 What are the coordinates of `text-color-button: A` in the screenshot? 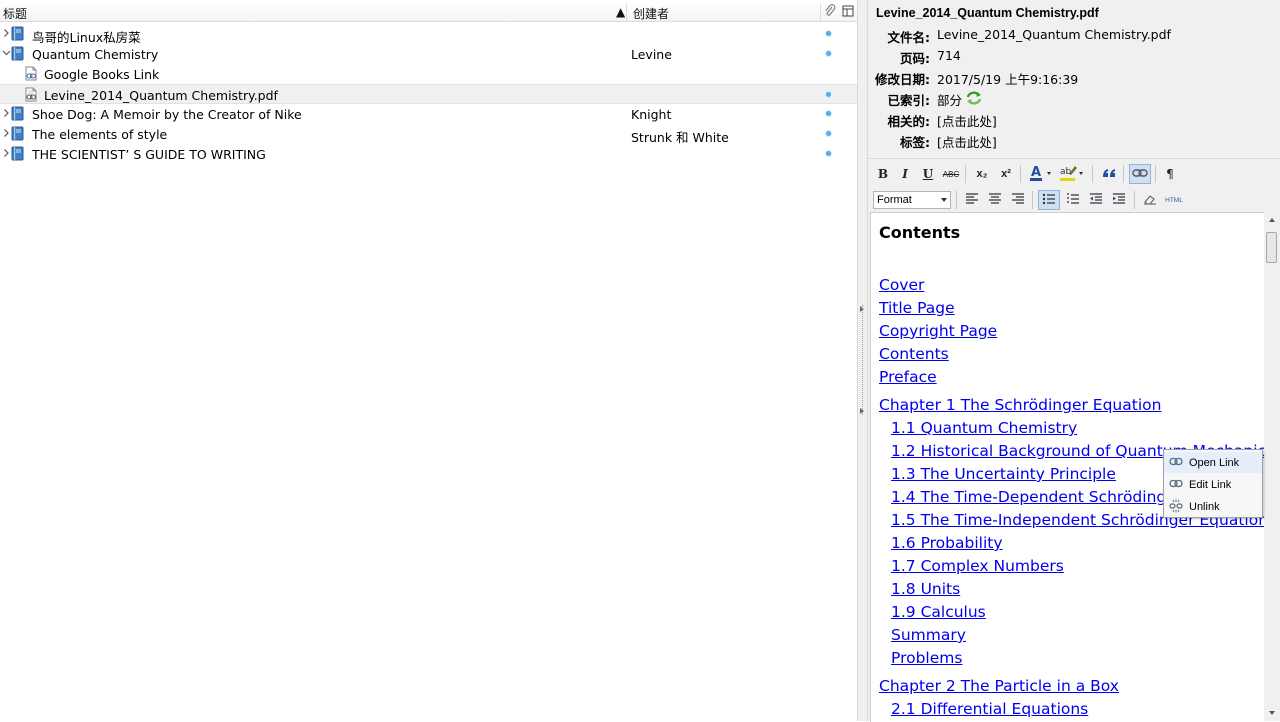 It's located at (1042, 174).